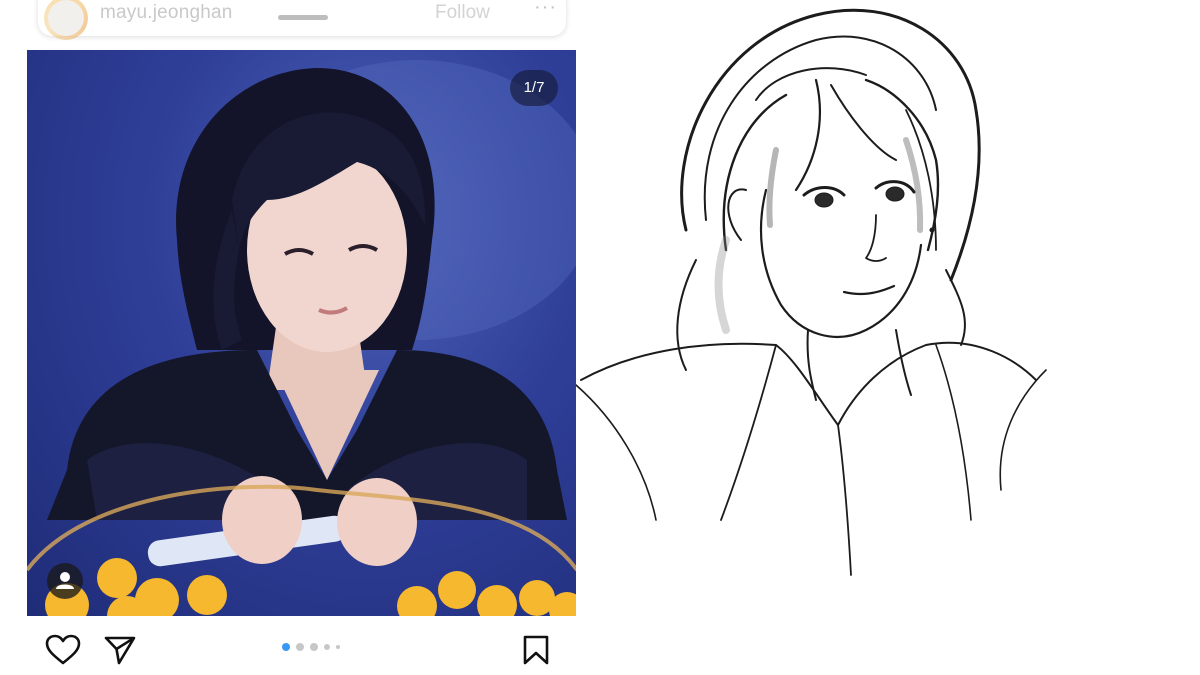 This screenshot has width=1200, height=675. What do you see at coordinates (545, 9) in the screenshot?
I see `more-options-icon: ···` at bounding box center [545, 9].